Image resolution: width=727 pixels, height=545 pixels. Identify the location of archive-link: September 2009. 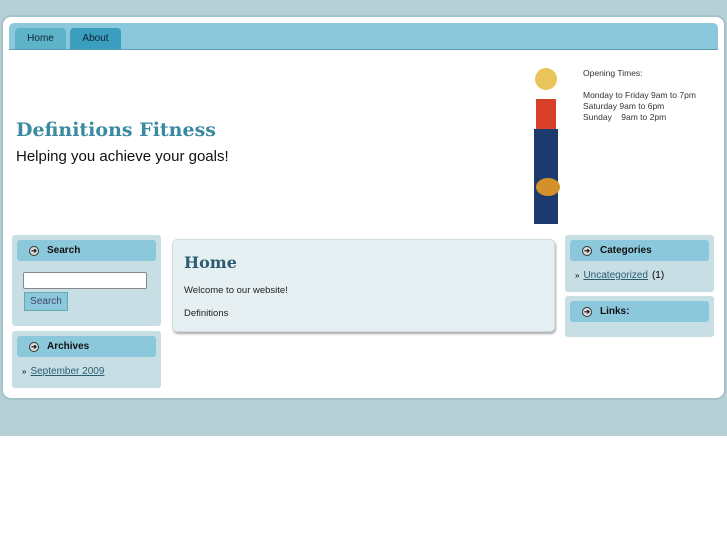
(67, 371).